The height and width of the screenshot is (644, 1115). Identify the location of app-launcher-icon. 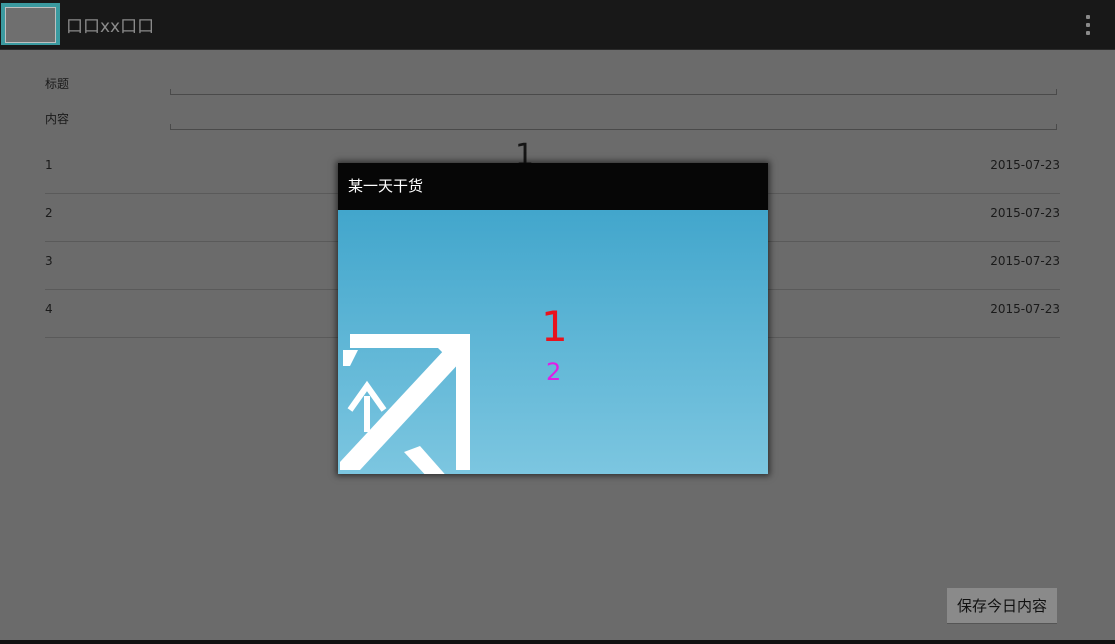
(30, 24).